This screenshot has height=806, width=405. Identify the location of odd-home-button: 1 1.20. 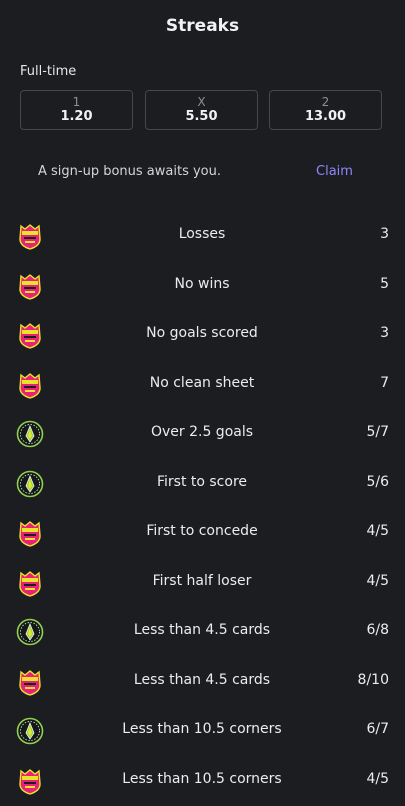
(76, 110).